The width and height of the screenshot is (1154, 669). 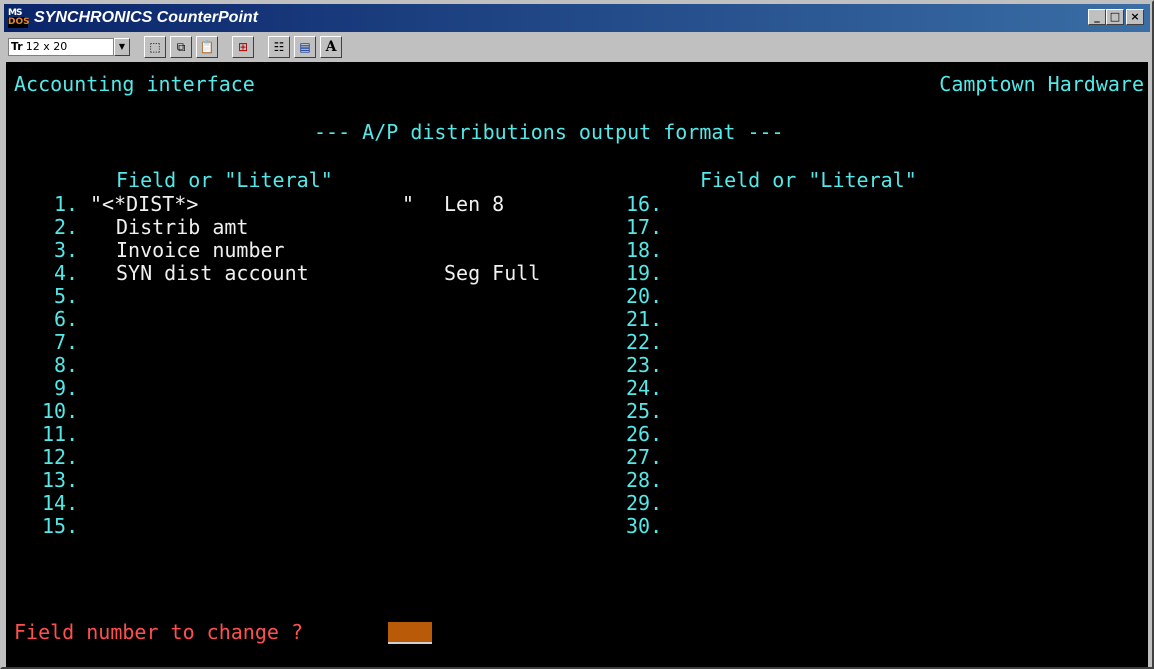 What do you see at coordinates (66, 365) in the screenshot?
I see `row-number: 8.` at bounding box center [66, 365].